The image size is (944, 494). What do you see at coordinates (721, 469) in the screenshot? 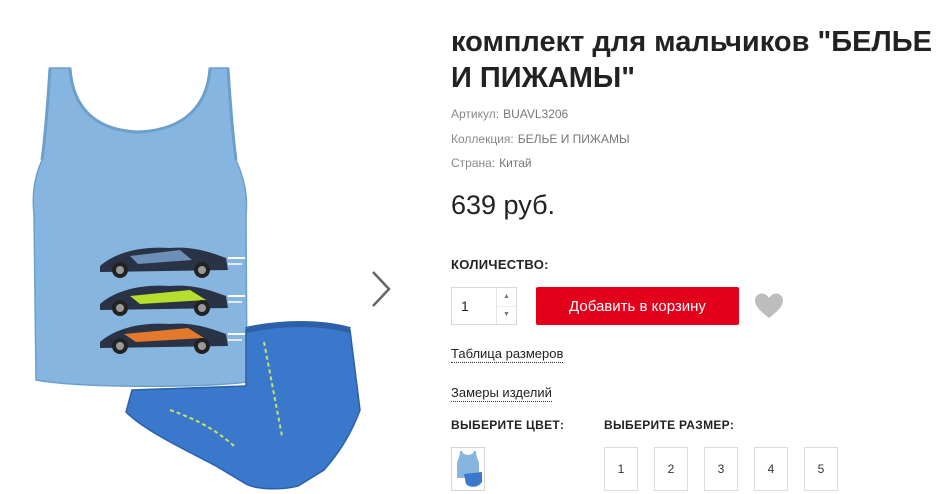
I see `size-option-3: 3` at bounding box center [721, 469].